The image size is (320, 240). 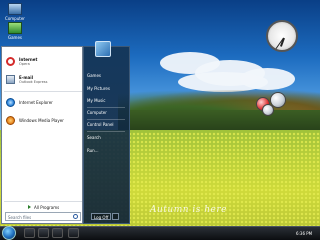 I want to click on recent-item-title: Windows Media Player, so click(x=41, y=120).